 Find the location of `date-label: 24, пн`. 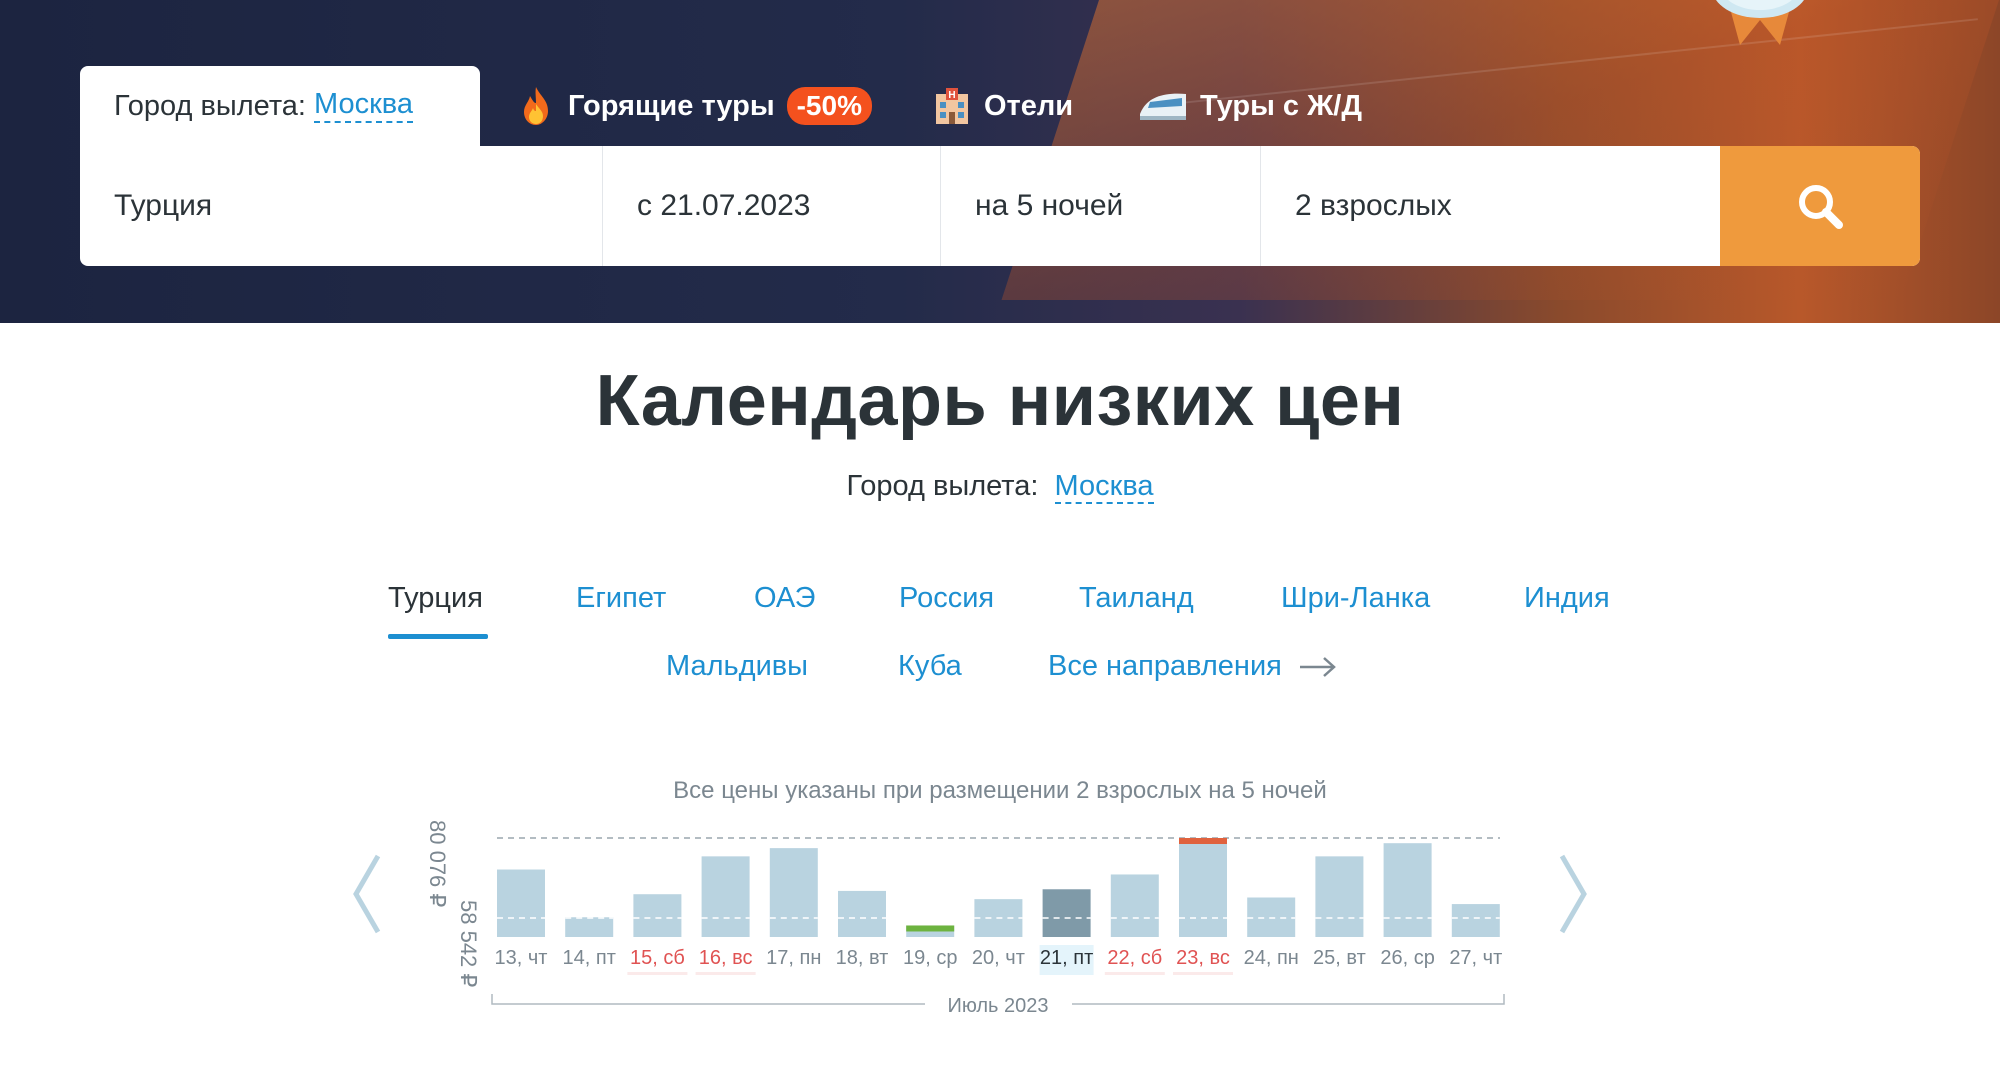

date-label: 24, пн is located at coordinates (1271, 958).